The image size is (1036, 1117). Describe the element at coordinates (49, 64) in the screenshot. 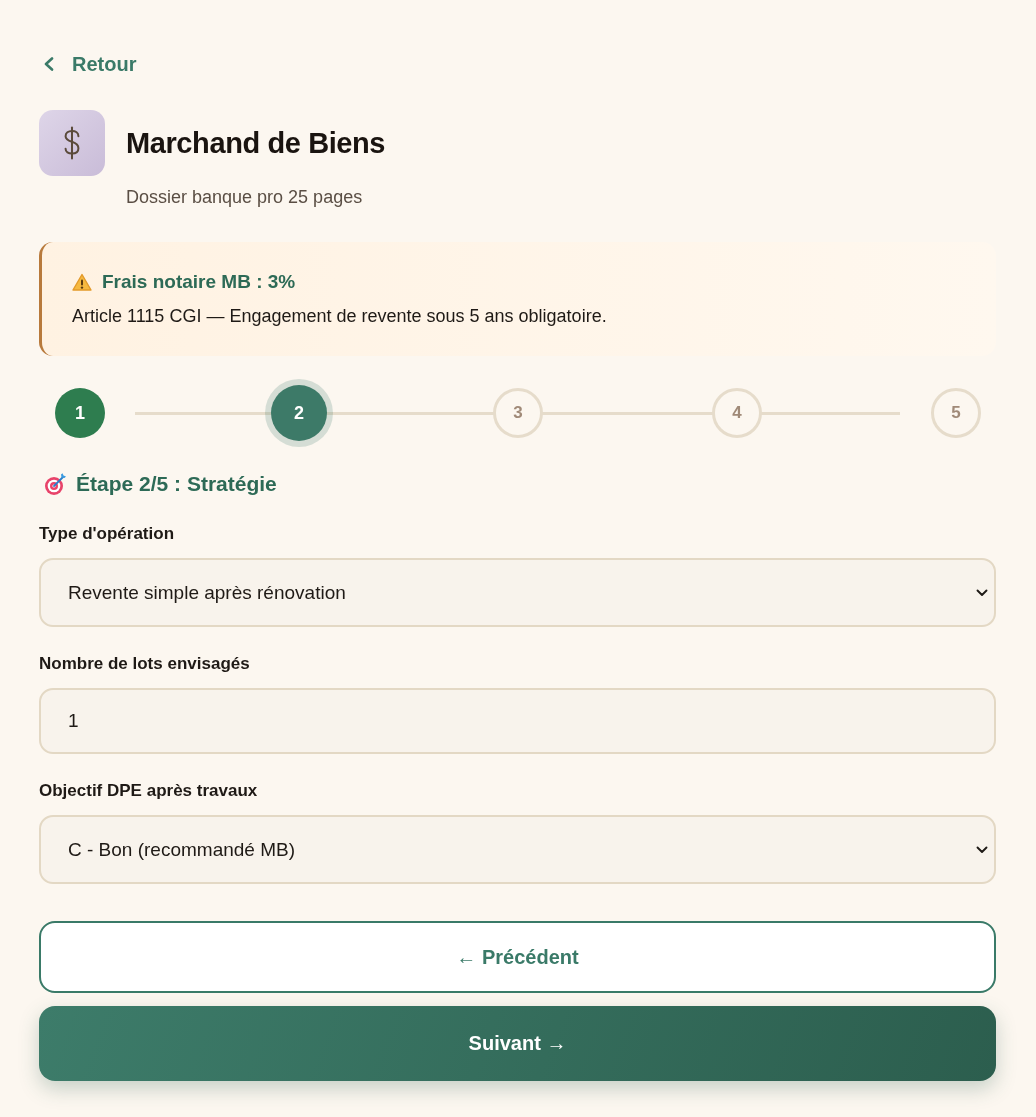

I see `chevron-left-icon` at that location.